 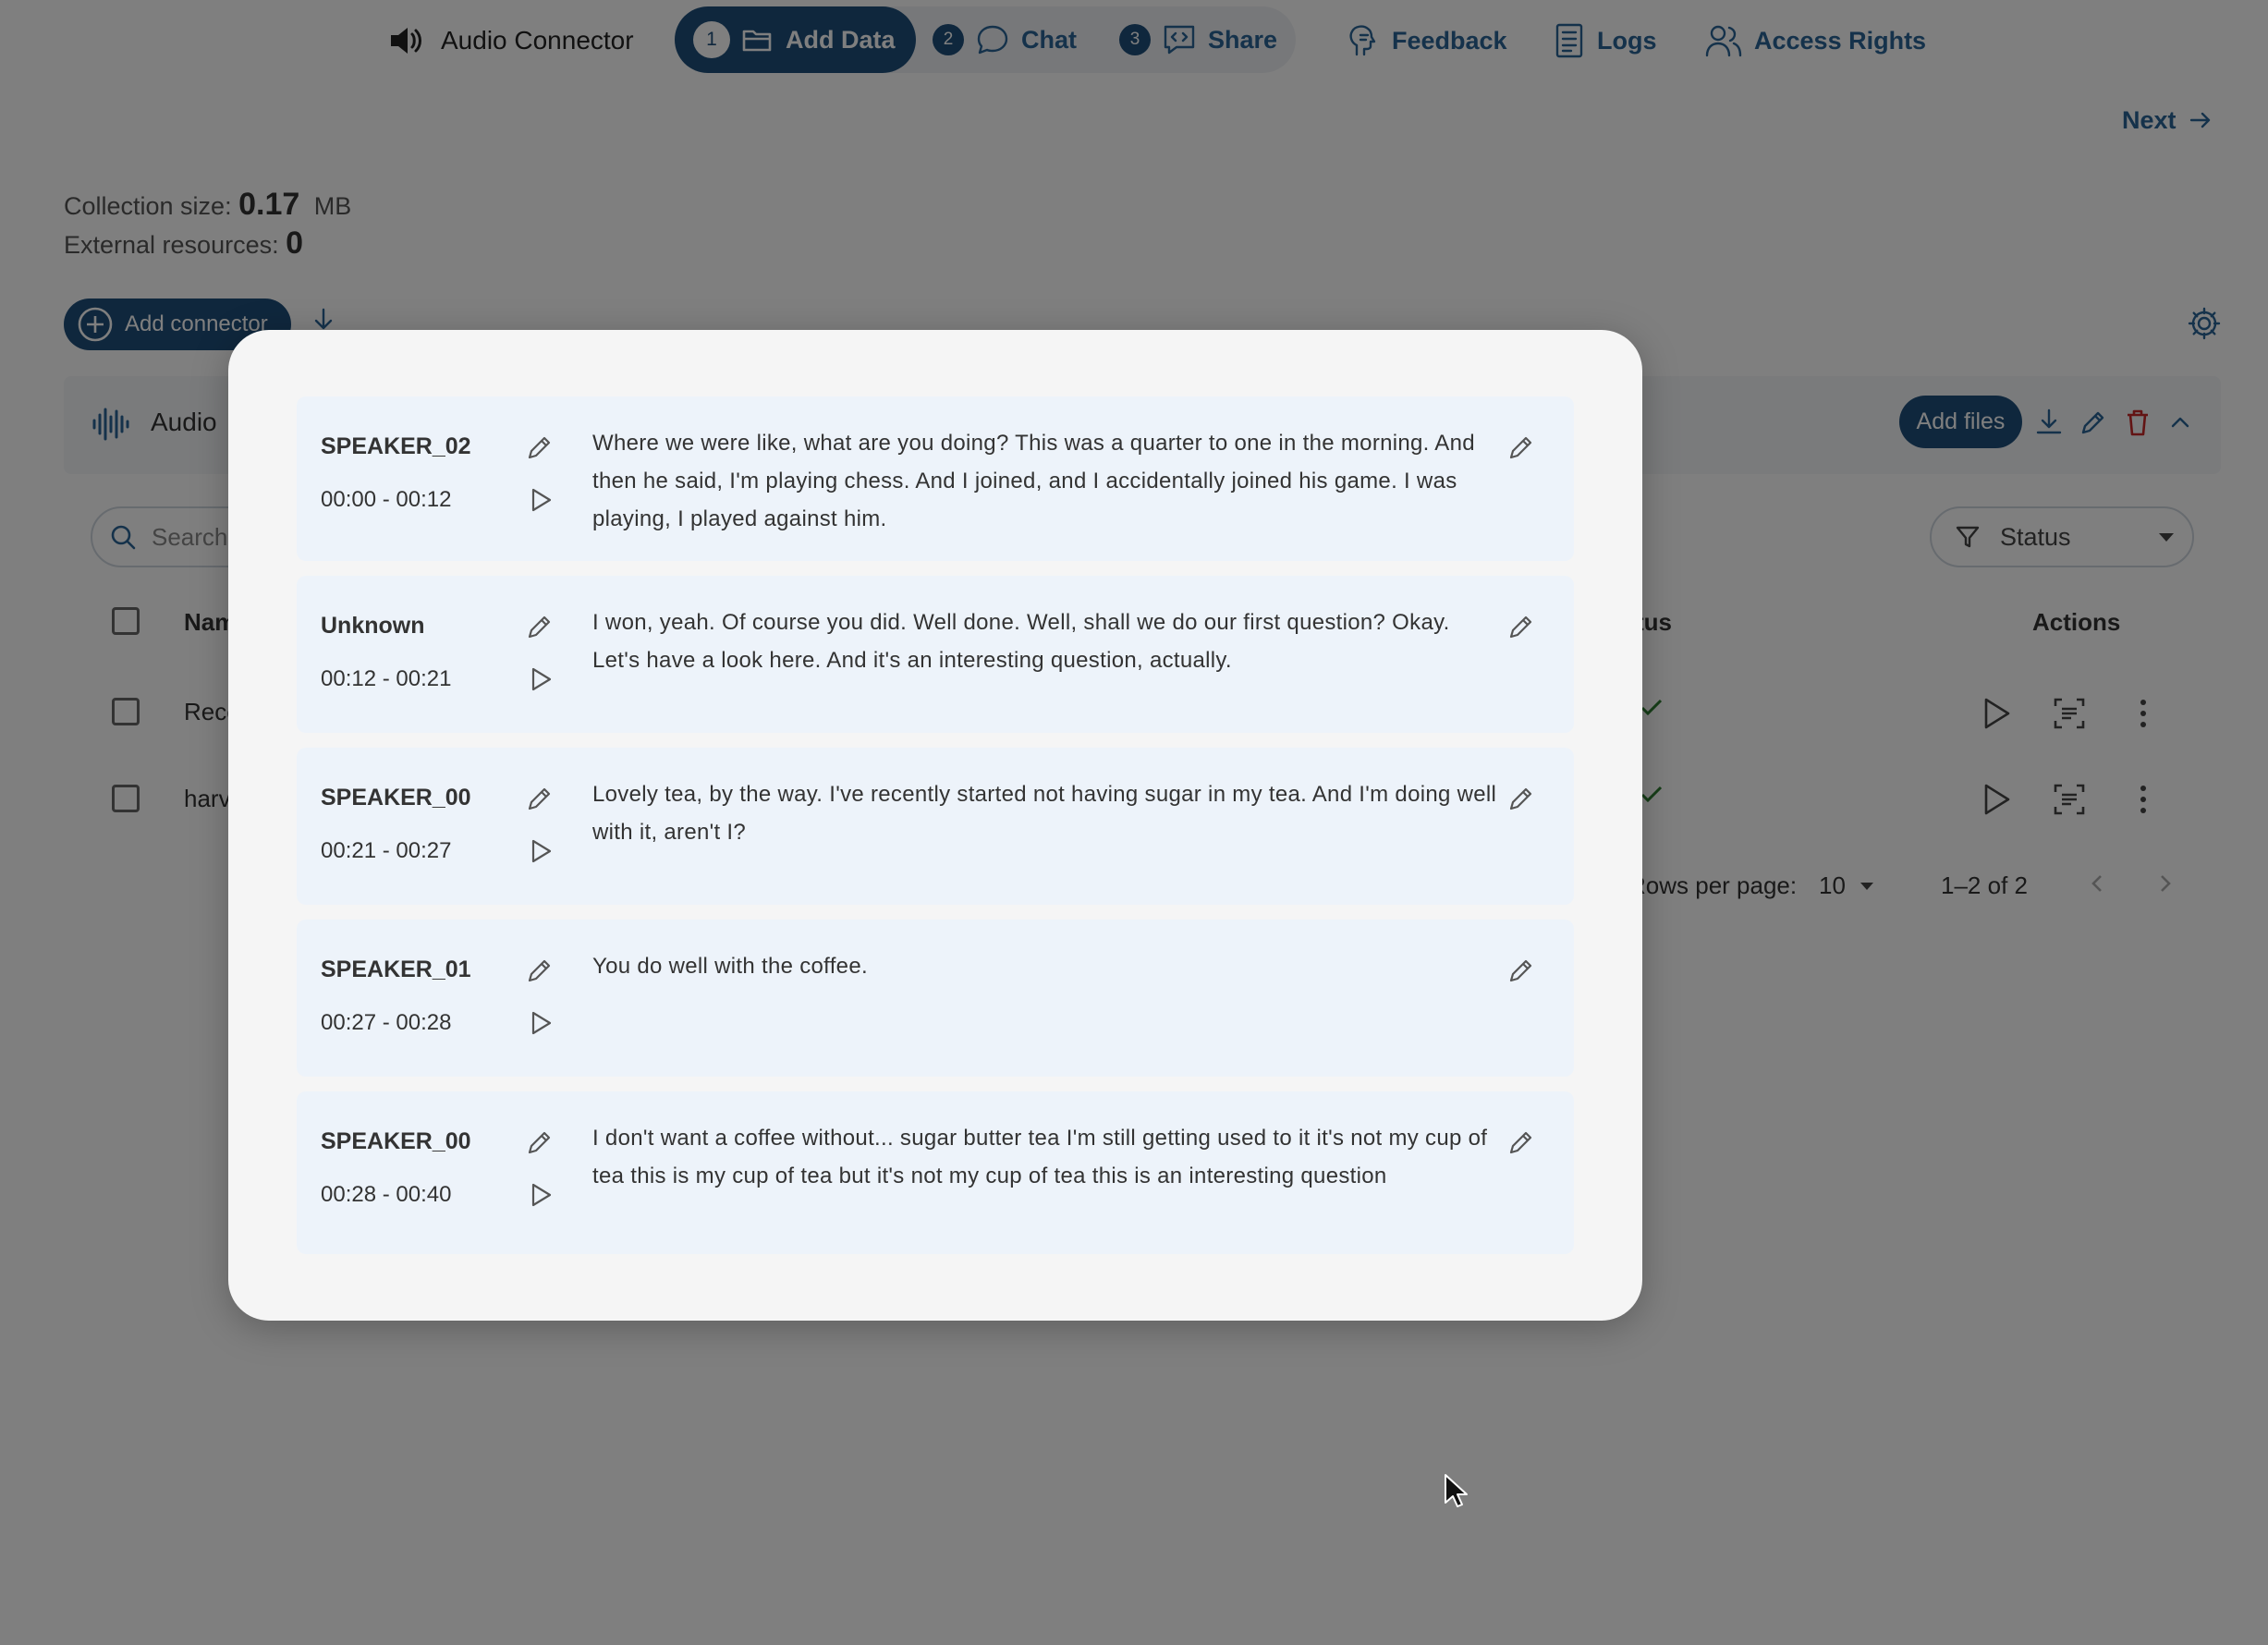 I want to click on speaker-name: SPEAKER_01, so click(x=396, y=969).